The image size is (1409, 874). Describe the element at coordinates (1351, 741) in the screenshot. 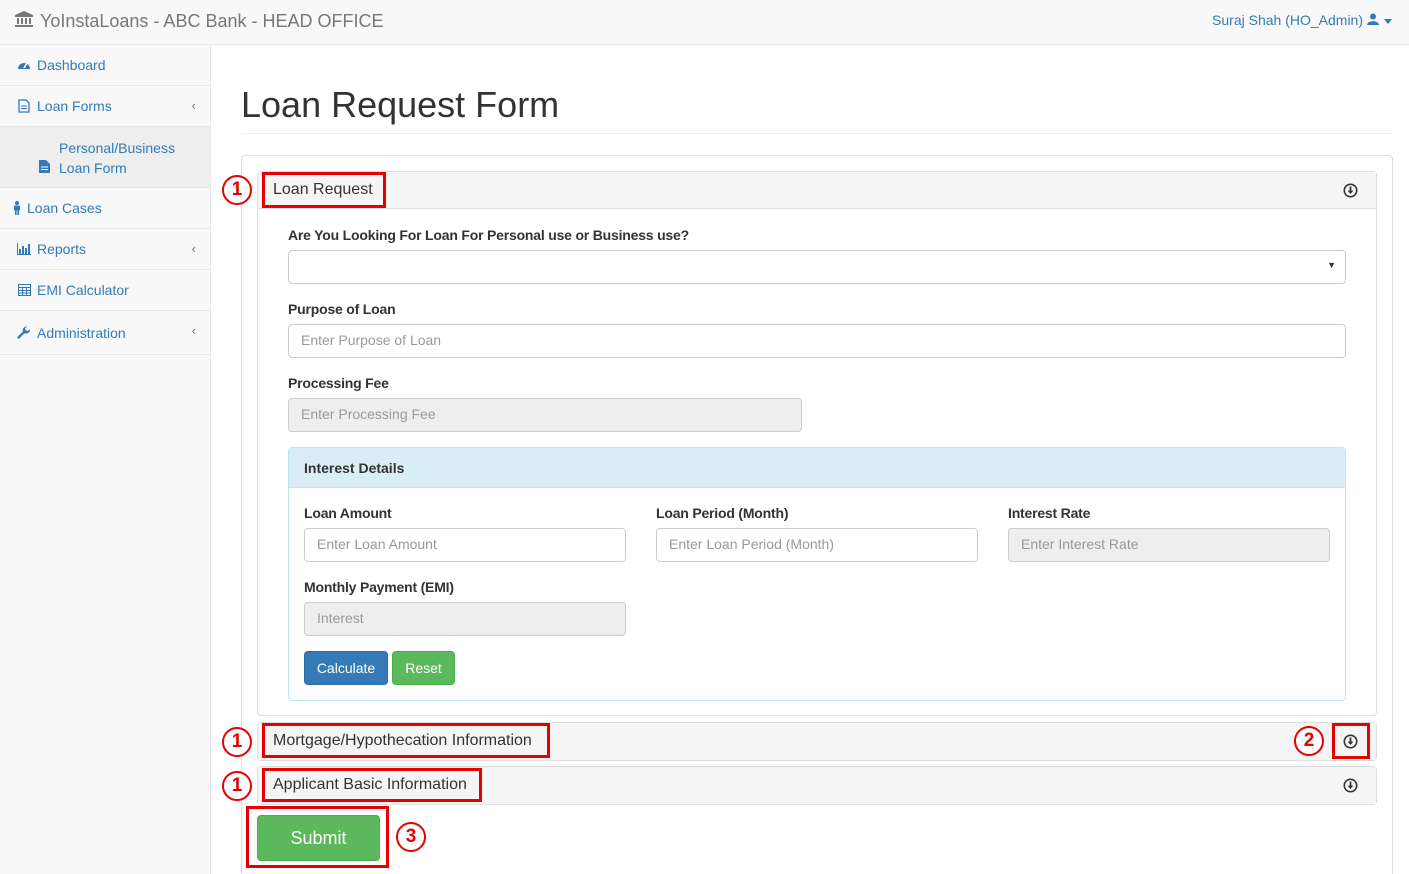

I see `callout-box-toggle` at that location.